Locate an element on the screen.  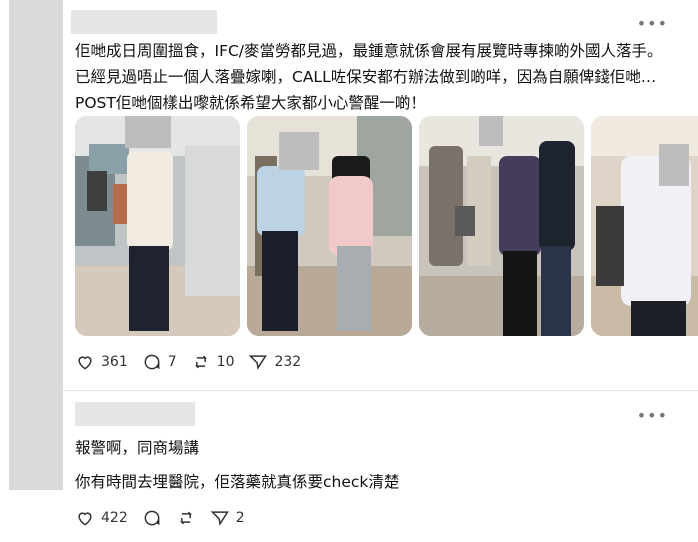
photo-3-image is located at coordinates (501, 226).